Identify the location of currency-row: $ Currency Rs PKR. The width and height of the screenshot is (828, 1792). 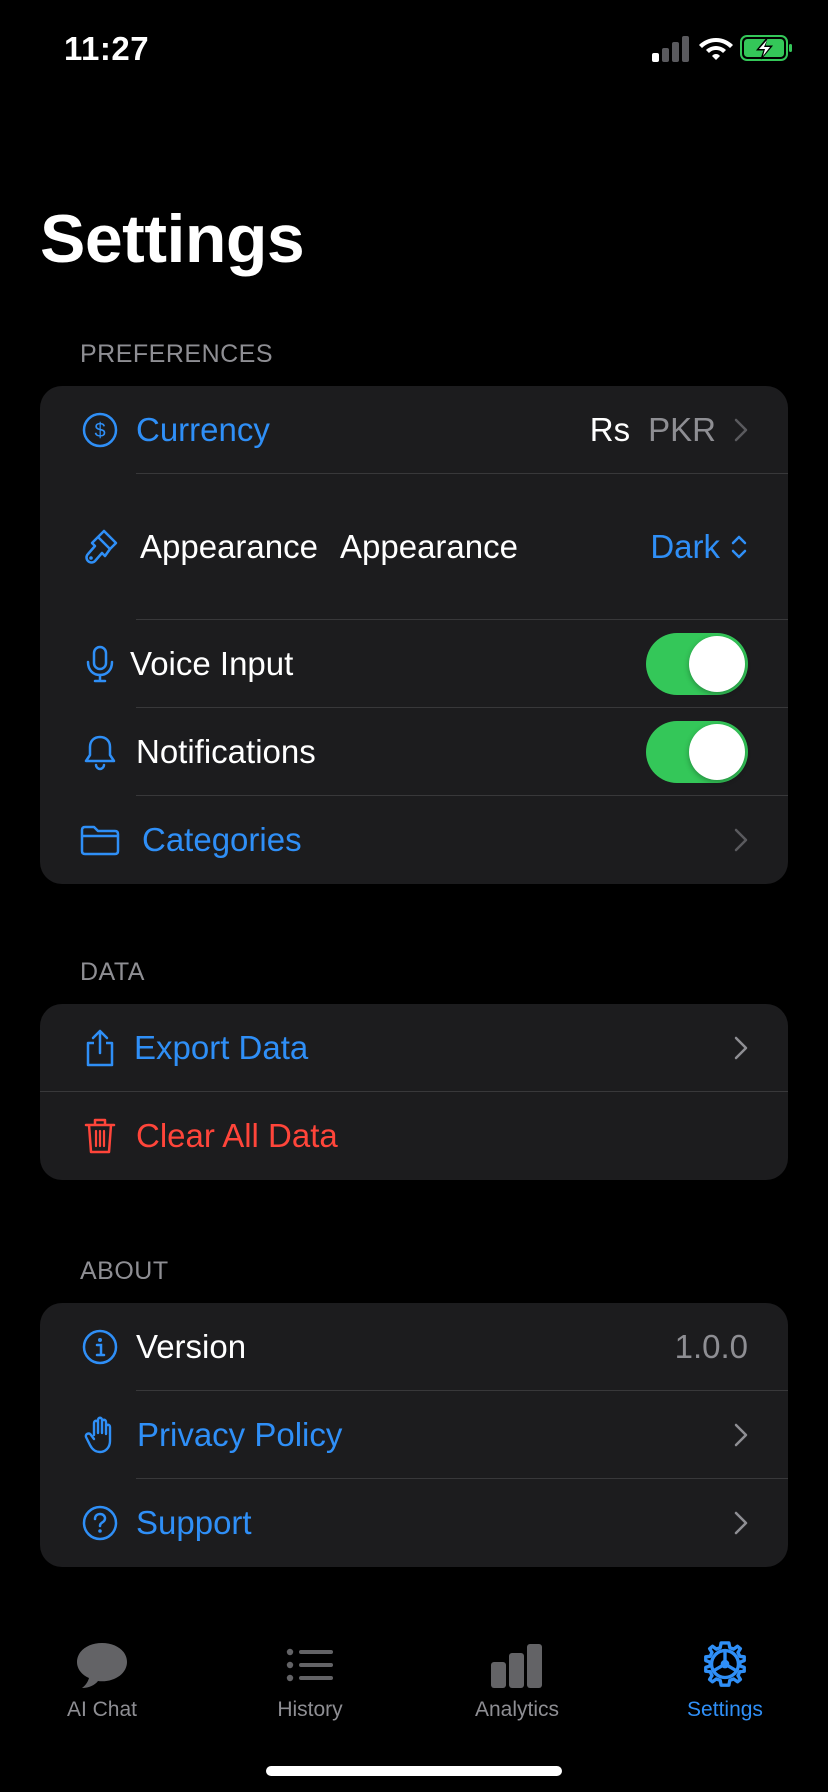
(414, 430).